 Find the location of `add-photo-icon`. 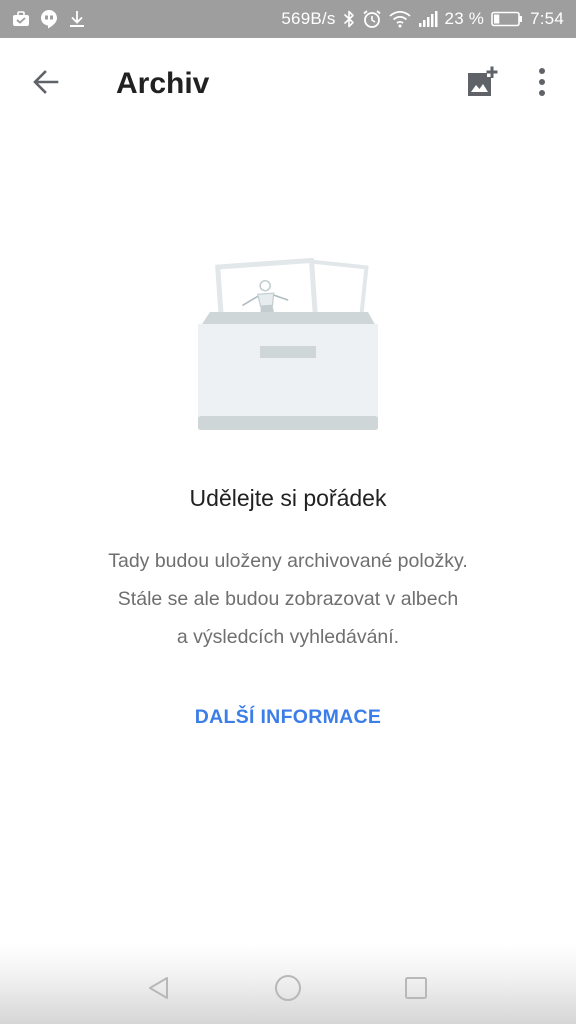

add-photo-icon is located at coordinates (482, 84).